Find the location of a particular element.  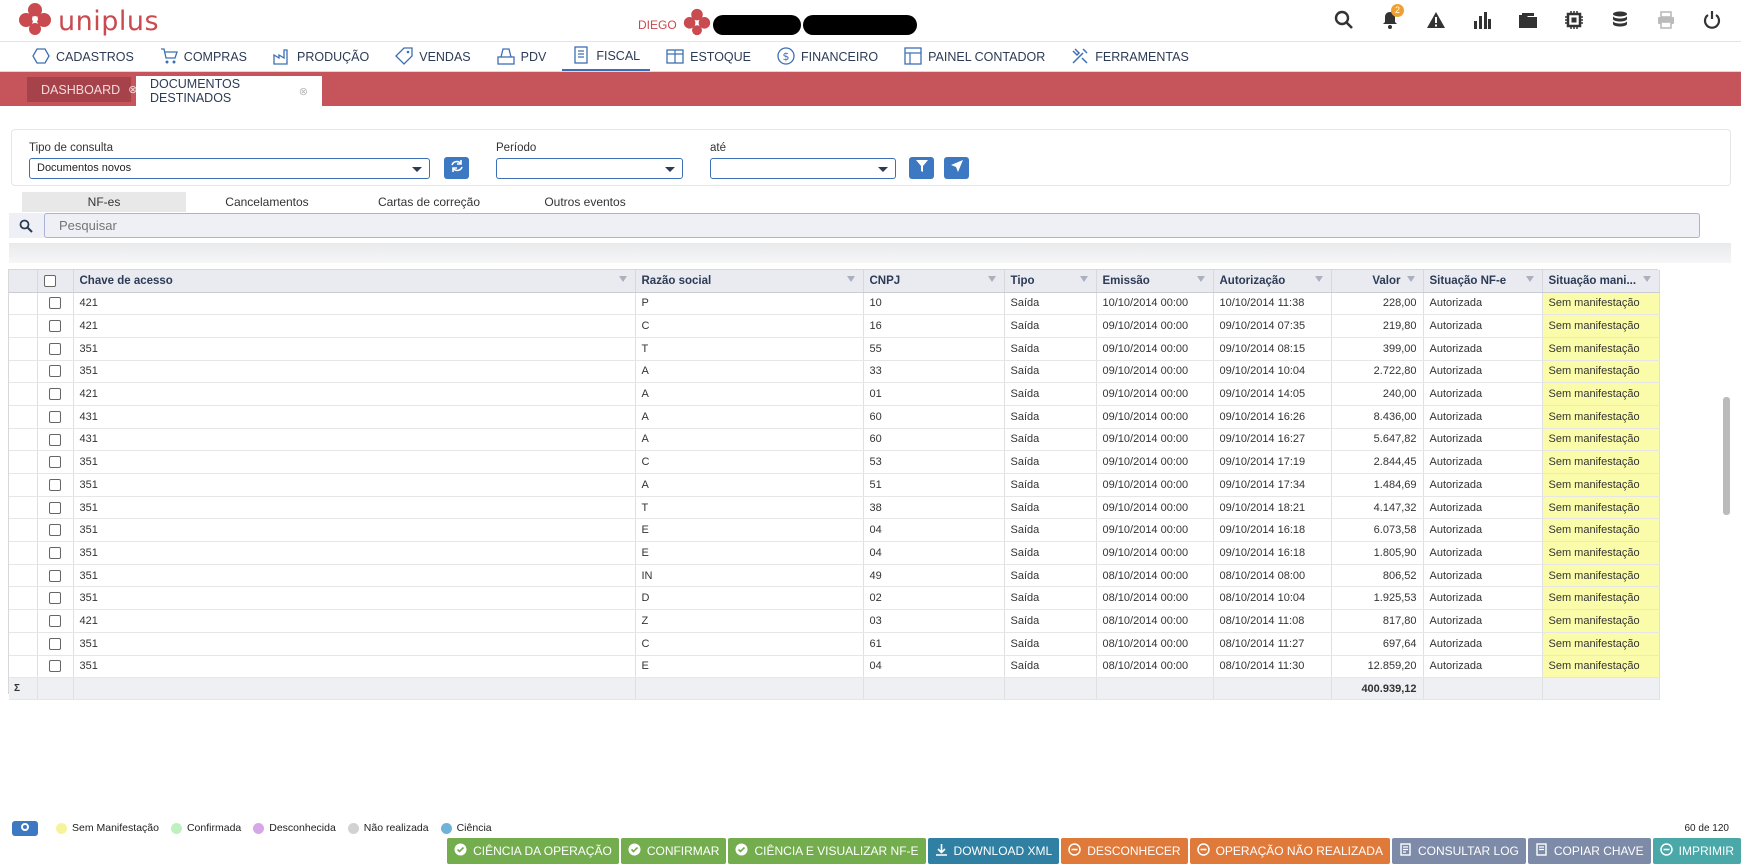

menu-item-vendas: VENDAS is located at coordinates (432, 57).